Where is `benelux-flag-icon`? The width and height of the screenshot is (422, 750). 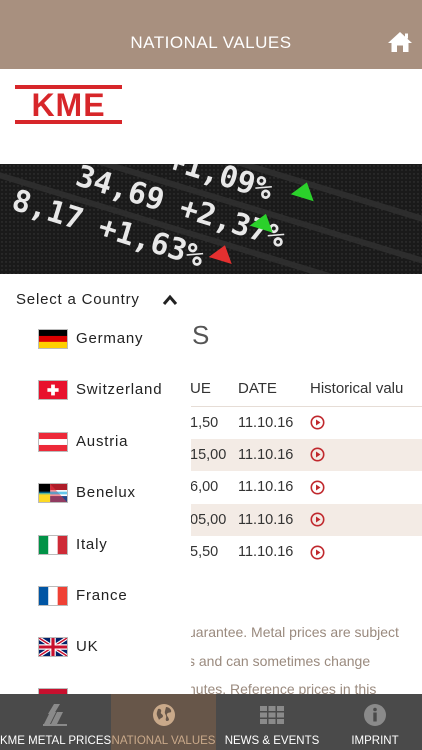
benelux-flag-icon is located at coordinates (53, 493).